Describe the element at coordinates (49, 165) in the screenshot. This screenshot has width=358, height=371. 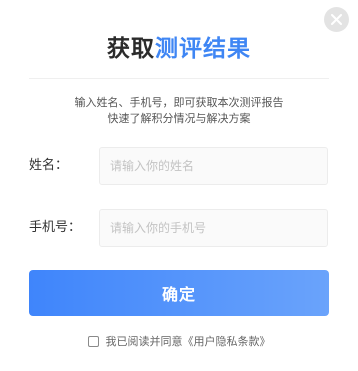
I see `name-label: 姓名：` at that location.